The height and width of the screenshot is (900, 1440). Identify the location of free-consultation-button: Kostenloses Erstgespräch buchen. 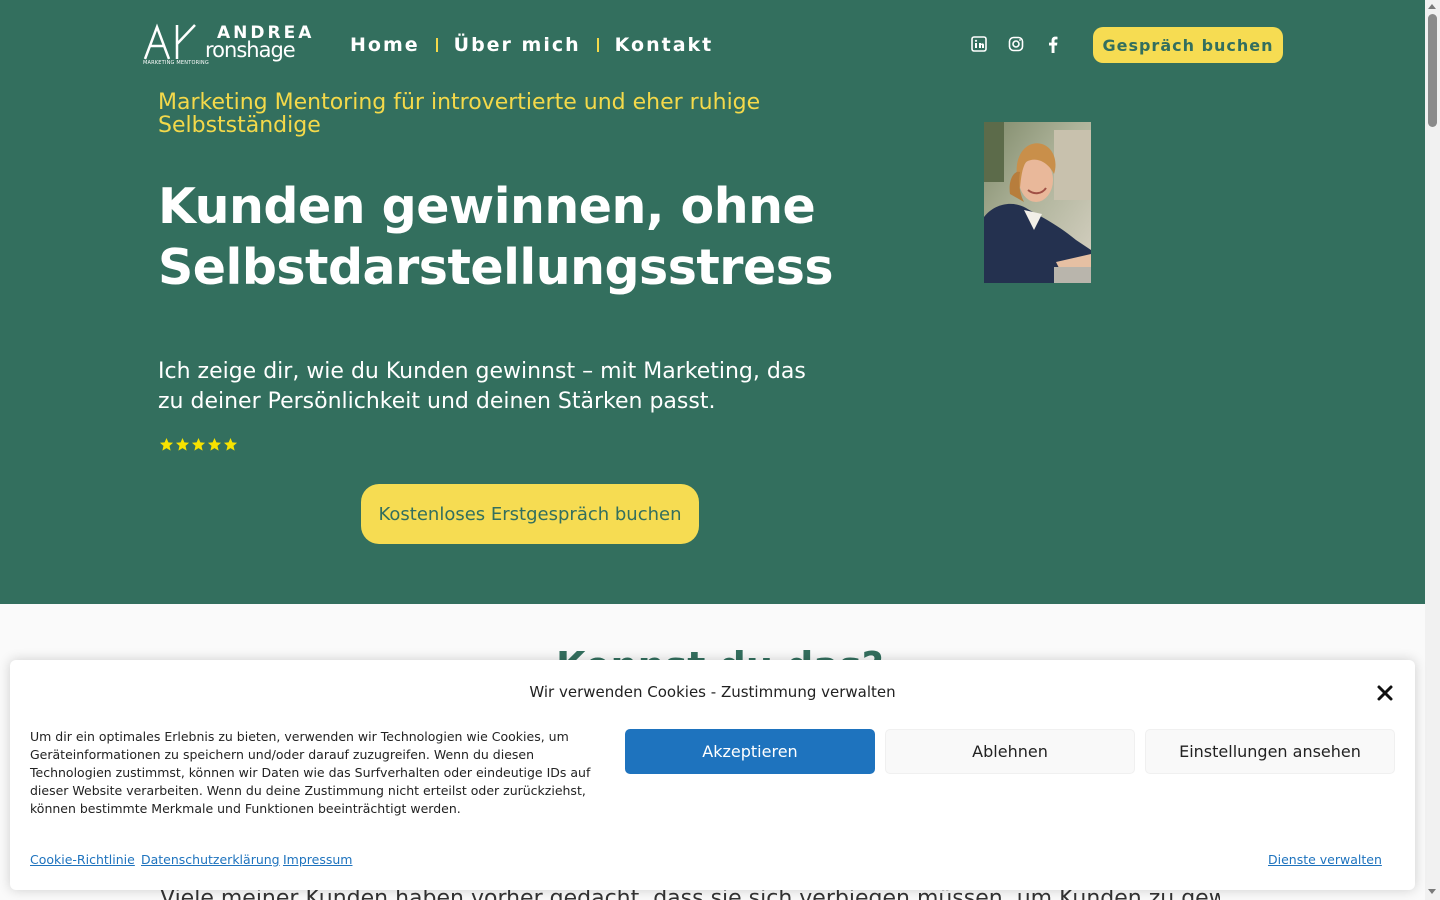
(530, 514).